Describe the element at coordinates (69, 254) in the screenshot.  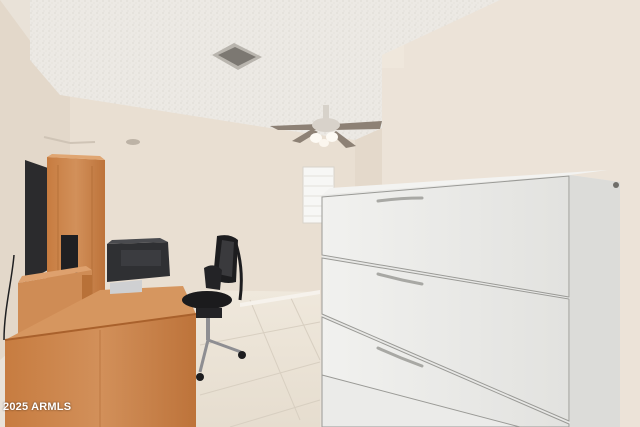
I see `speaker` at that location.